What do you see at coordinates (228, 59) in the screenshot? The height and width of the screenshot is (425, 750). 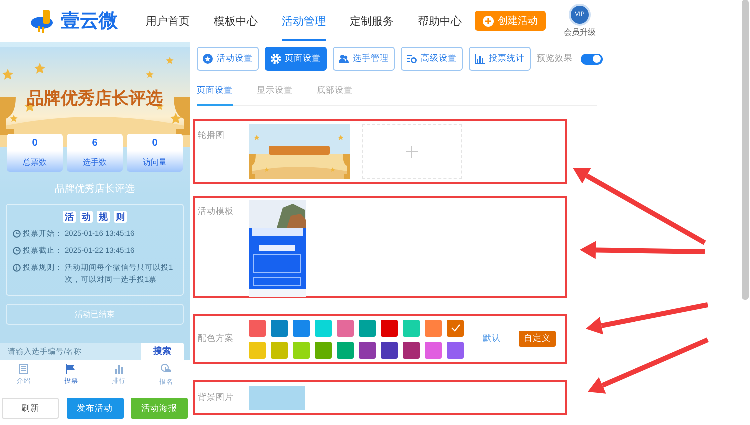 I see `settings-tab: 活动设置` at bounding box center [228, 59].